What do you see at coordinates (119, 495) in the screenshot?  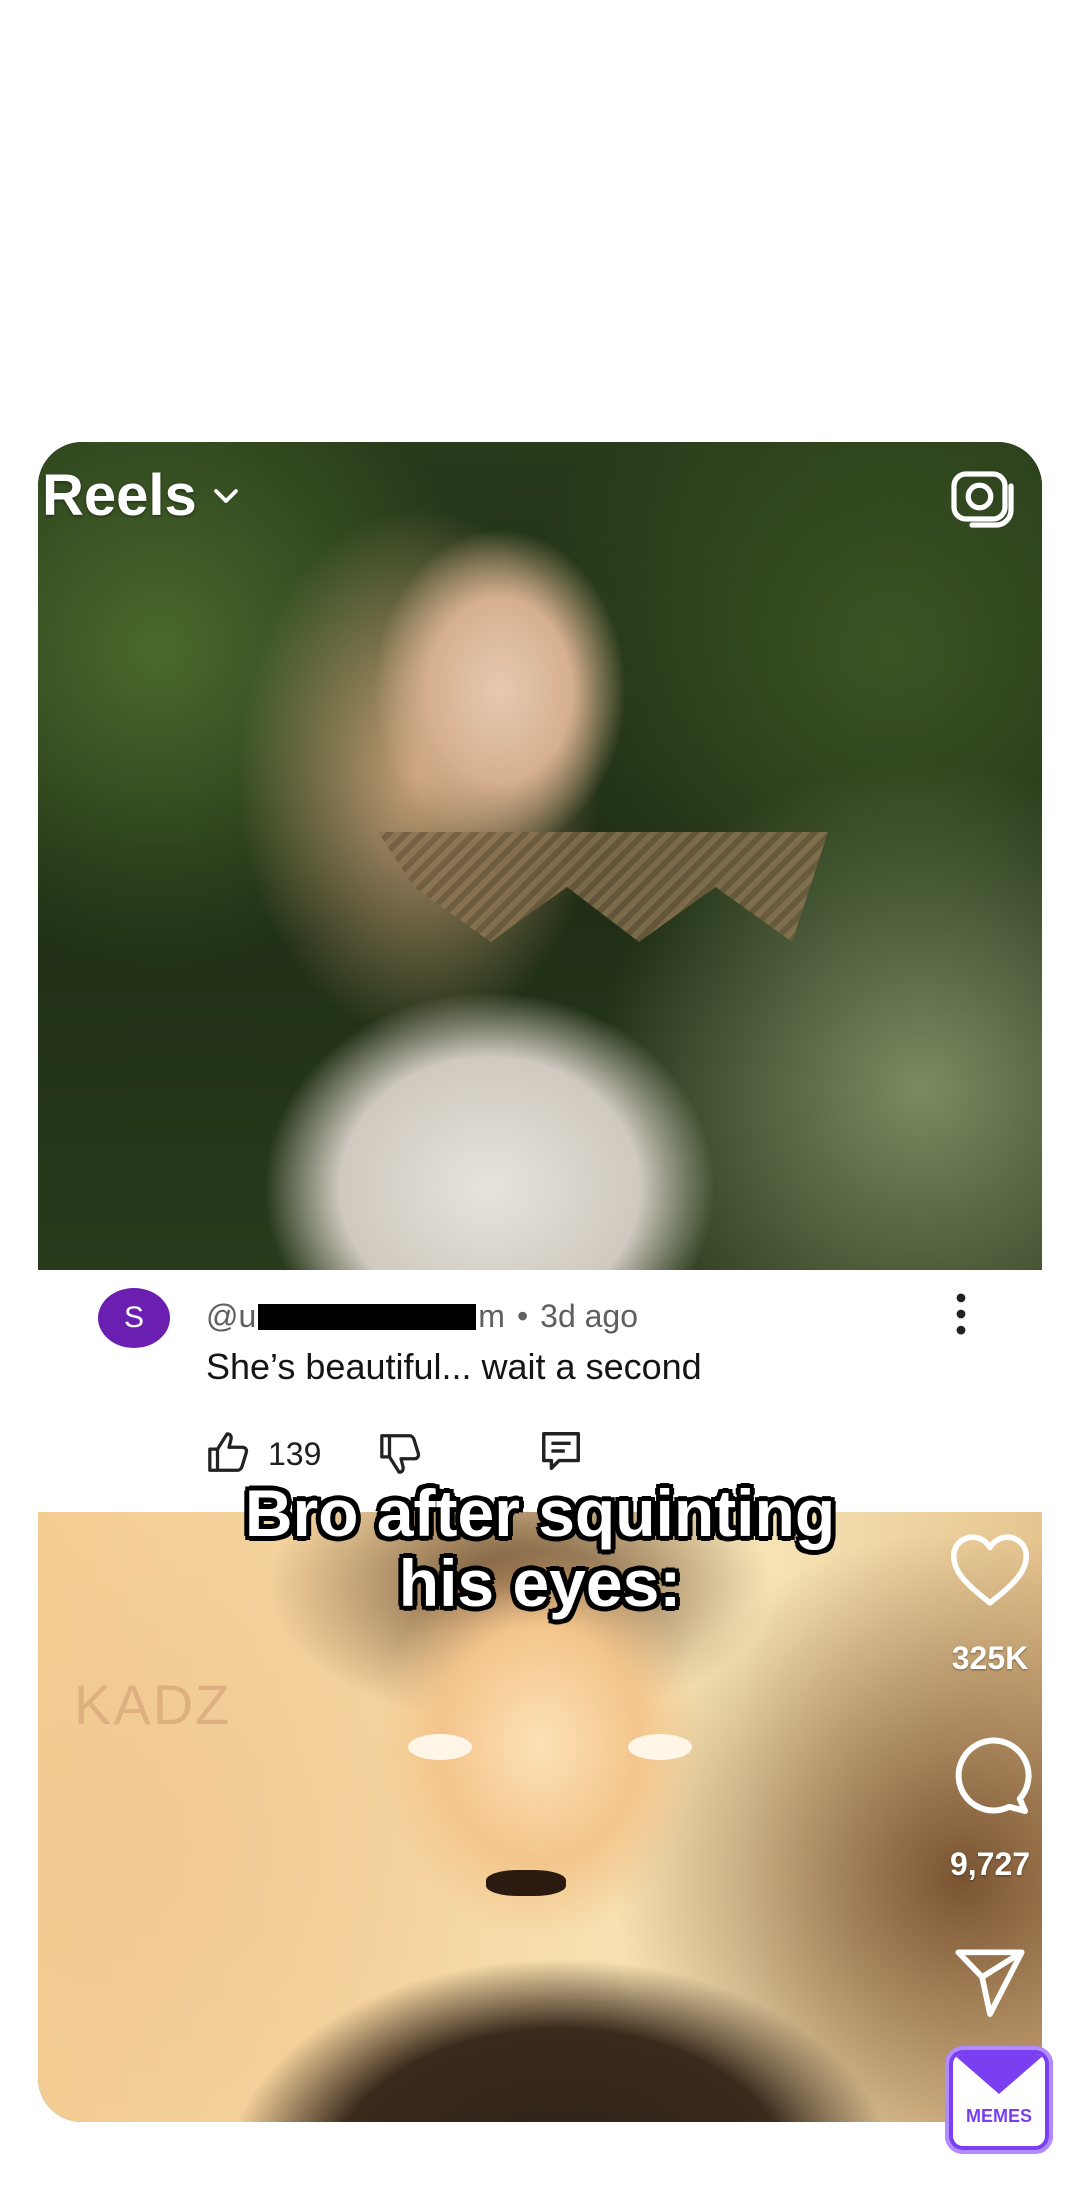 I see `reels-title: Reels` at bounding box center [119, 495].